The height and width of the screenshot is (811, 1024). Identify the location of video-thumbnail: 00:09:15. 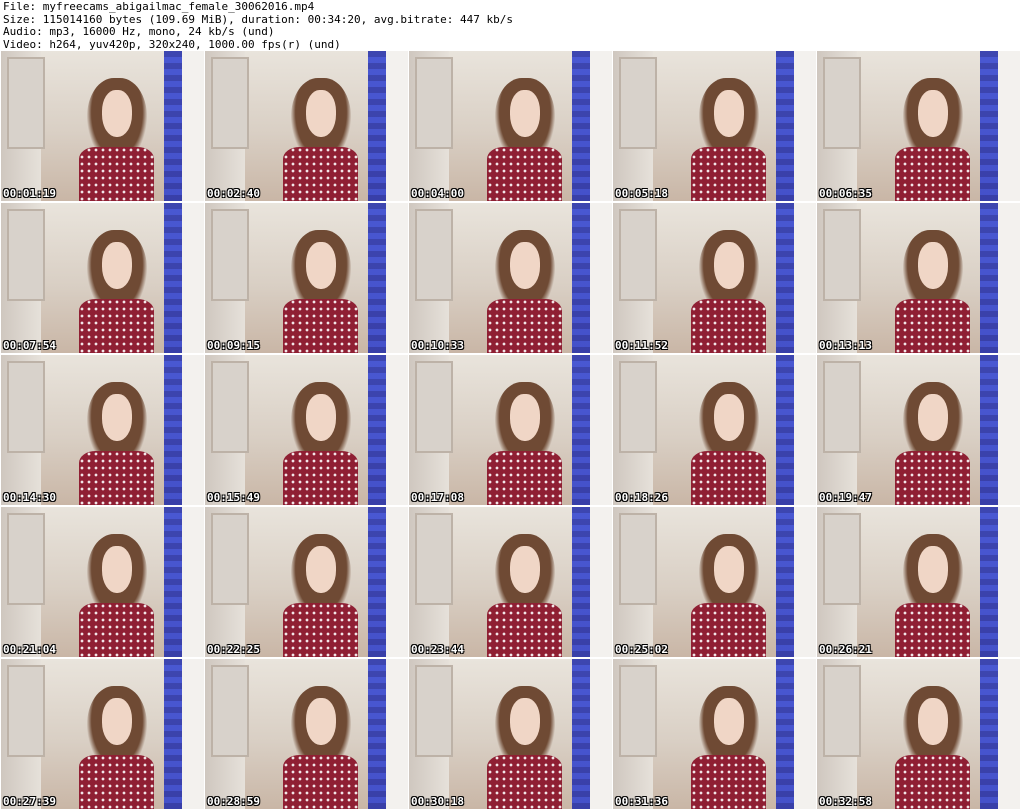
(306, 278).